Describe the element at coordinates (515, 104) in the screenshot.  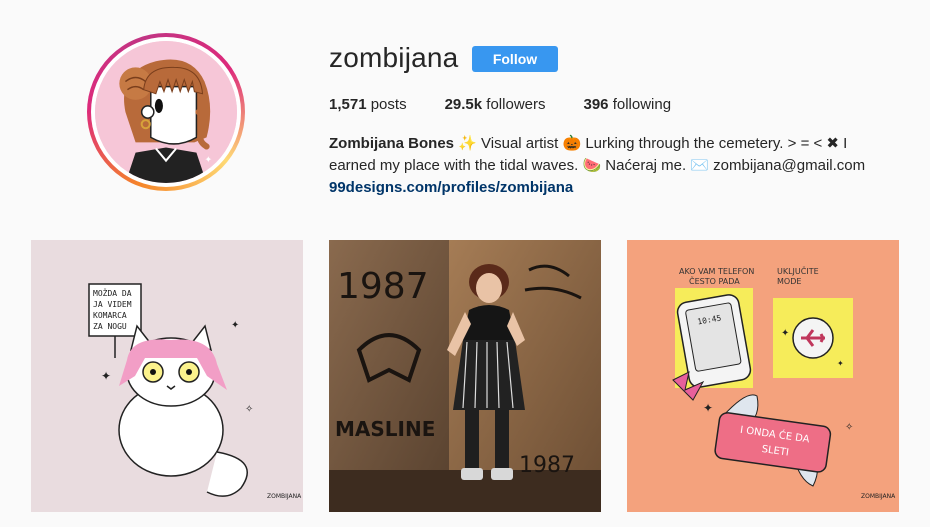
I see `followers-label: followers` at that location.